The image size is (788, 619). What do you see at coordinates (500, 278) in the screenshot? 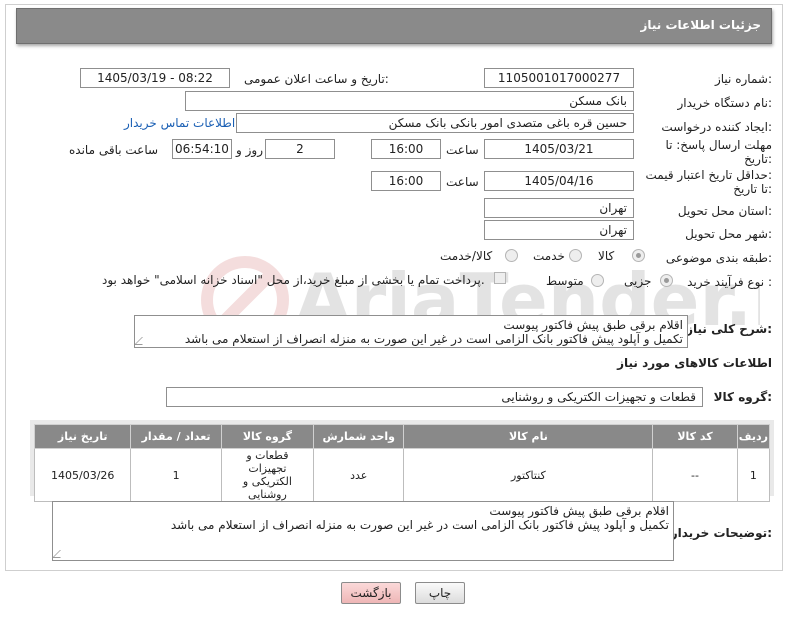
I see `treasury-payment-checkbox` at bounding box center [500, 278].